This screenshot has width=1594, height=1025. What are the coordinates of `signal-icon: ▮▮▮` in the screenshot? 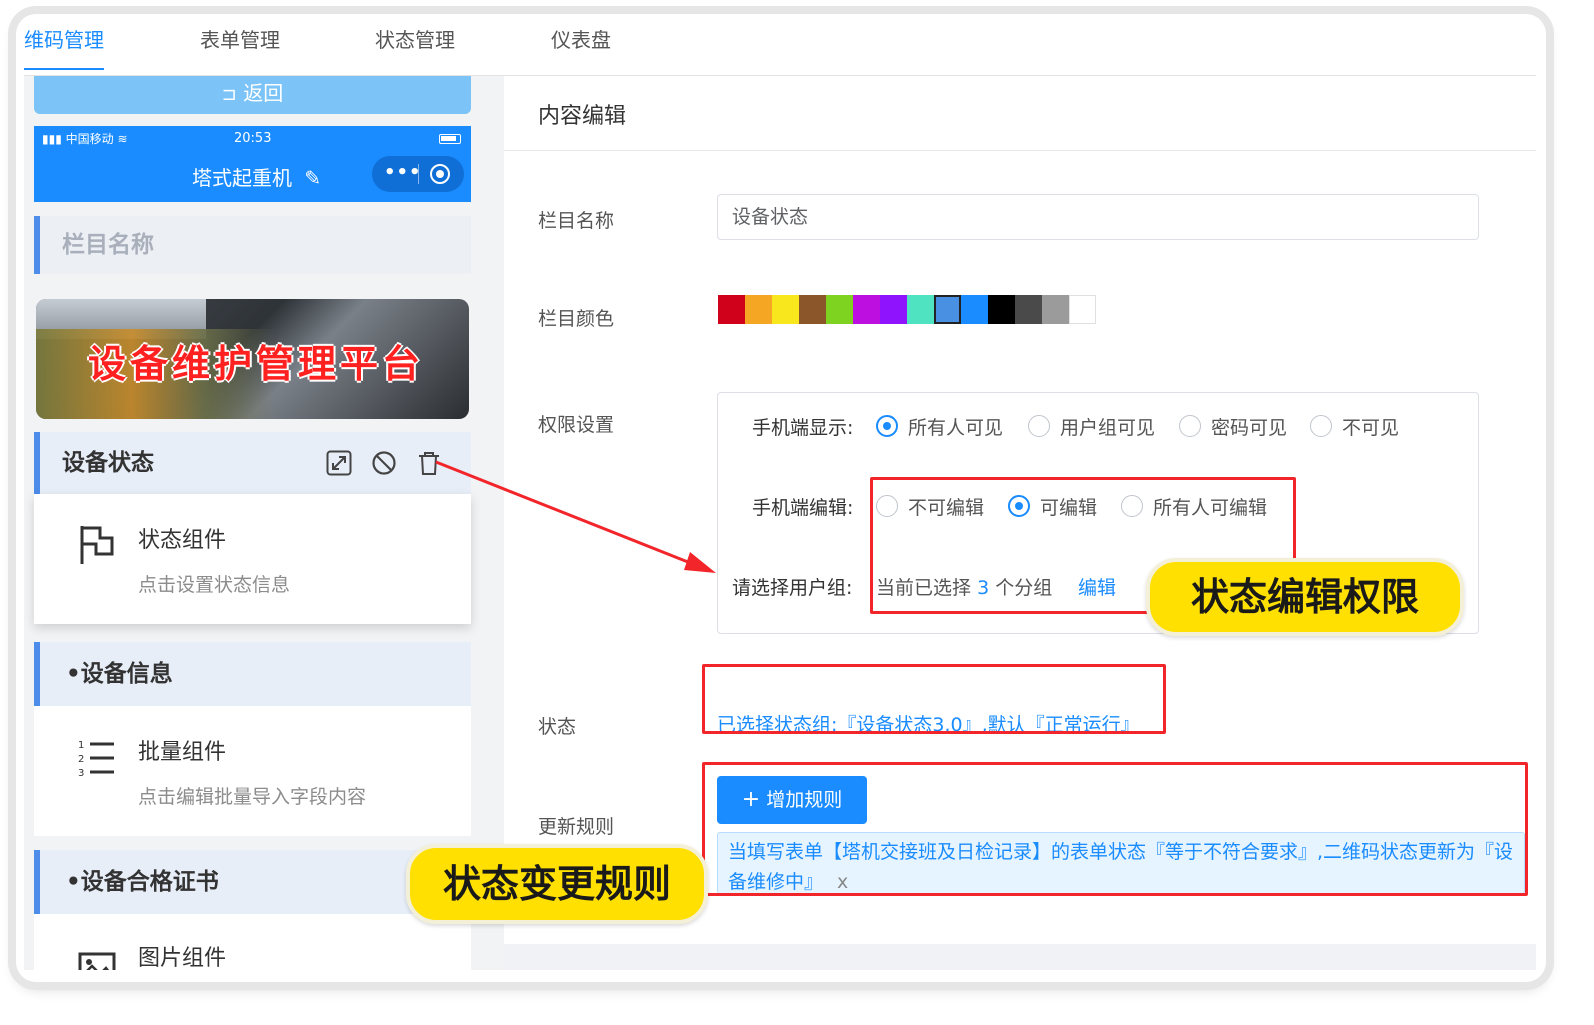 It's located at (52, 139).